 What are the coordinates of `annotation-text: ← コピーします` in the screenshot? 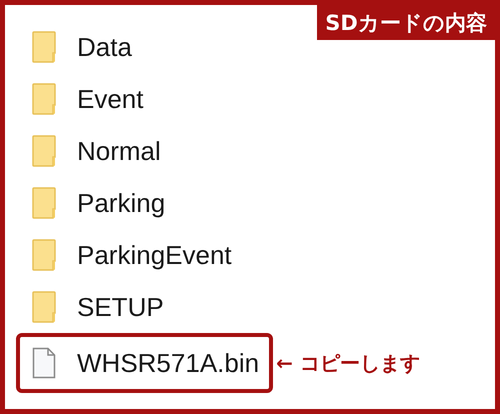 It's located at (348, 363).